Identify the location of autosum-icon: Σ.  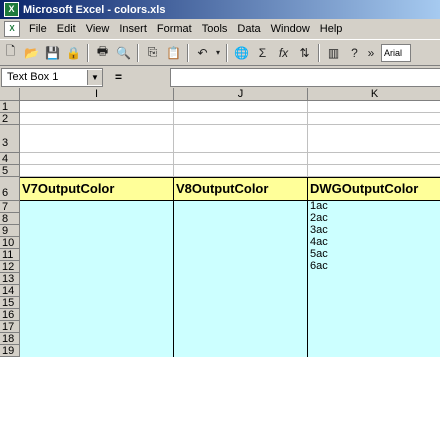
(262, 52).